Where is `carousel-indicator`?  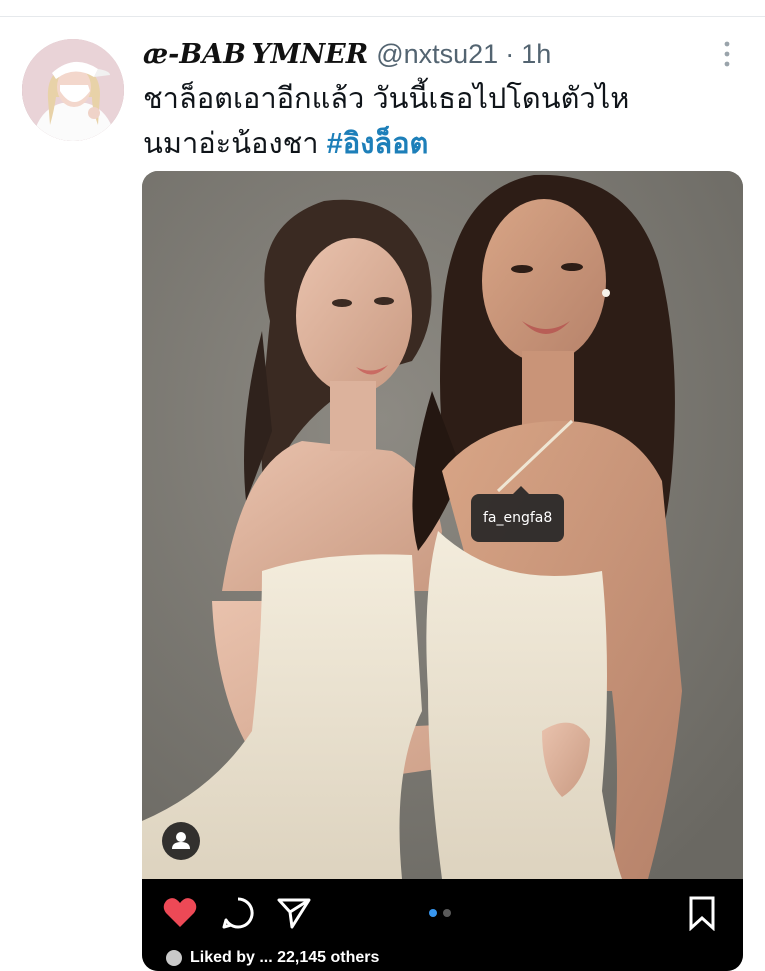
carousel-indicator is located at coordinates (440, 913).